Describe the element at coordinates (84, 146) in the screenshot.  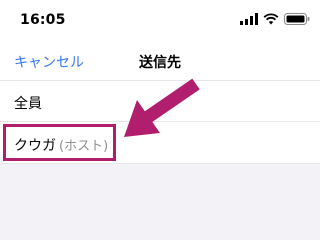
I see `host-suffix: (ホスト)` at that location.